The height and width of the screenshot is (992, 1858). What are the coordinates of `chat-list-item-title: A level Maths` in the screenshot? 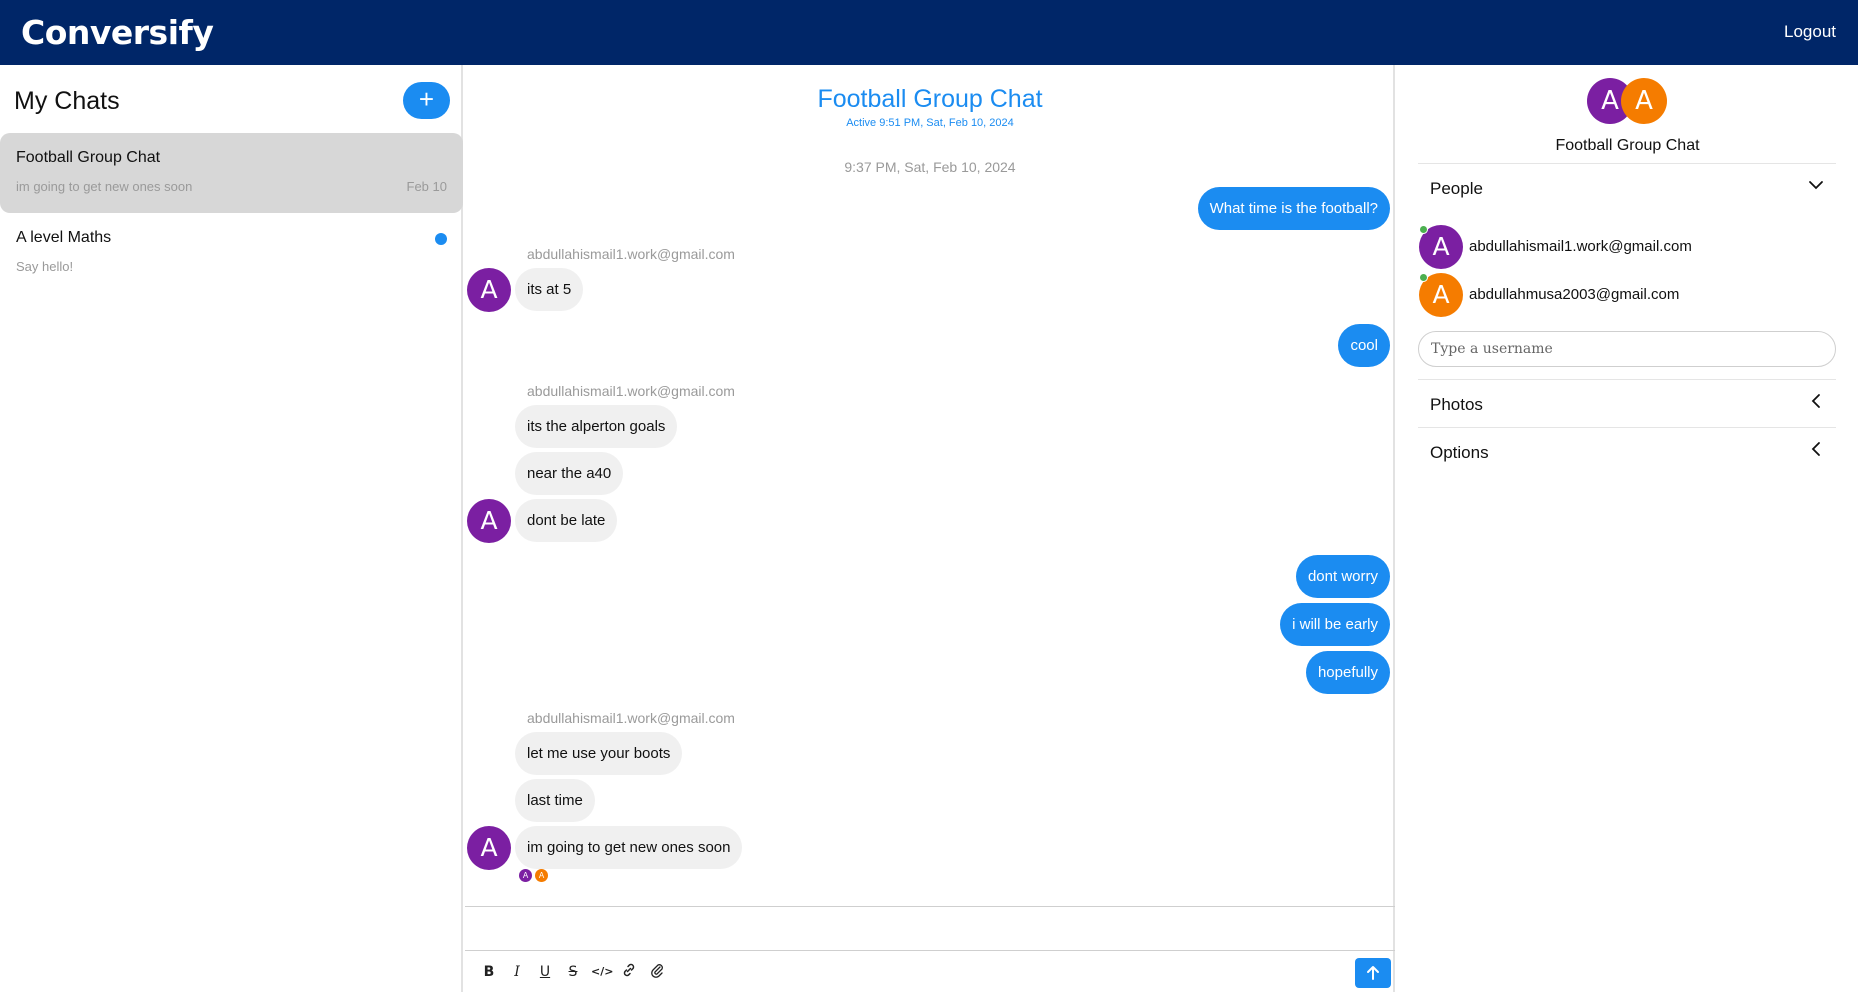 It's located at (64, 237).